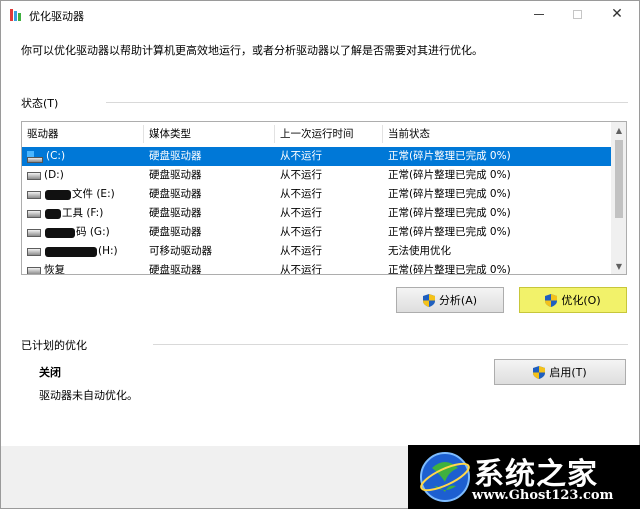 This screenshot has width=640, height=509. What do you see at coordinates (419, 251) in the screenshot?
I see `current-status: 无法使用优化` at bounding box center [419, 251].